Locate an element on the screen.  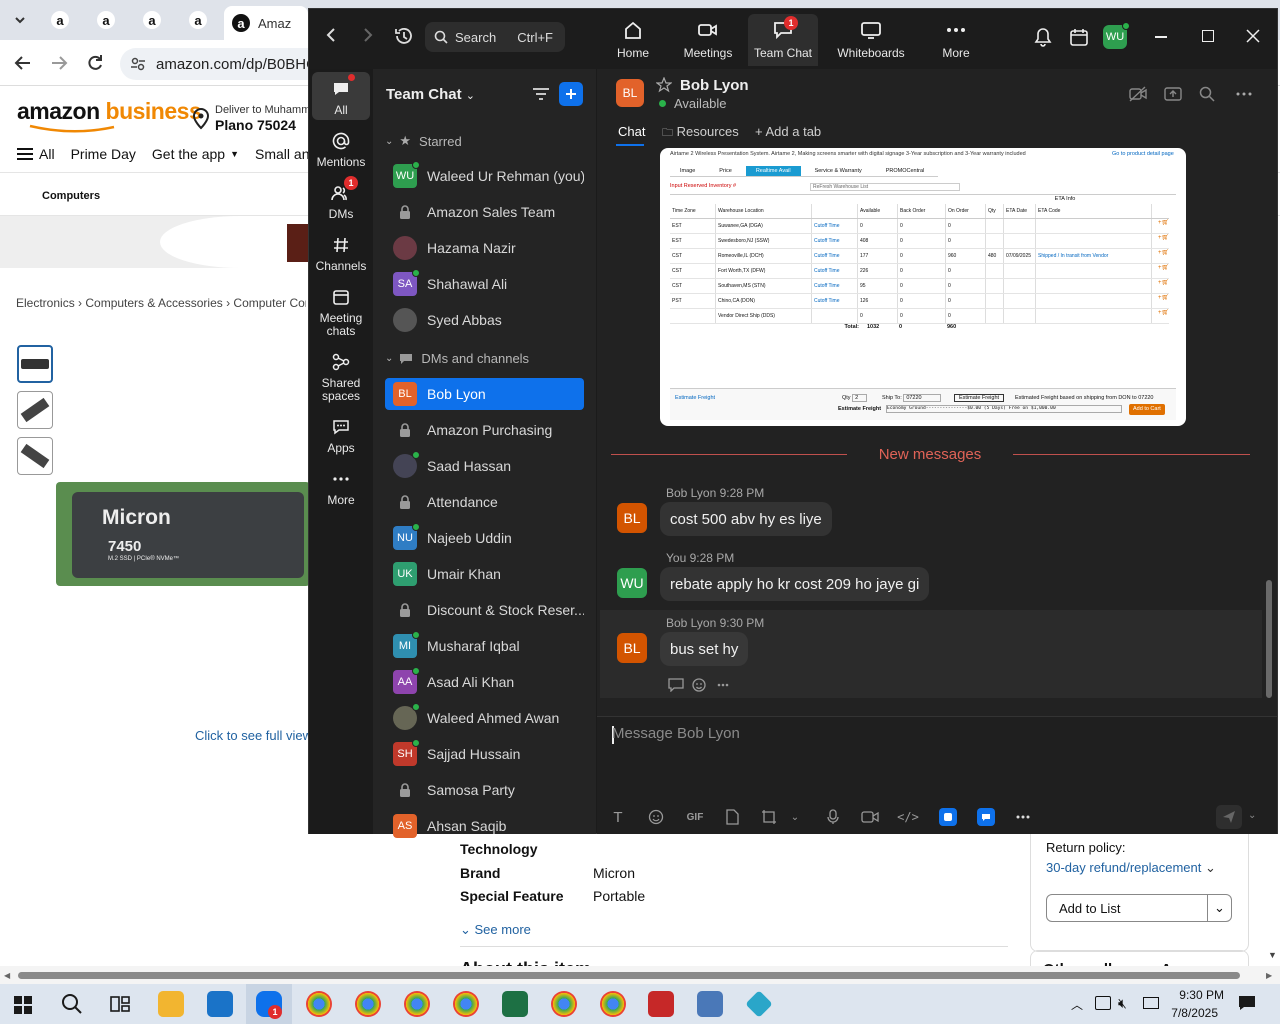
starred-section-header: ⌄ ★ Starred is located at coordinates (423, 141).